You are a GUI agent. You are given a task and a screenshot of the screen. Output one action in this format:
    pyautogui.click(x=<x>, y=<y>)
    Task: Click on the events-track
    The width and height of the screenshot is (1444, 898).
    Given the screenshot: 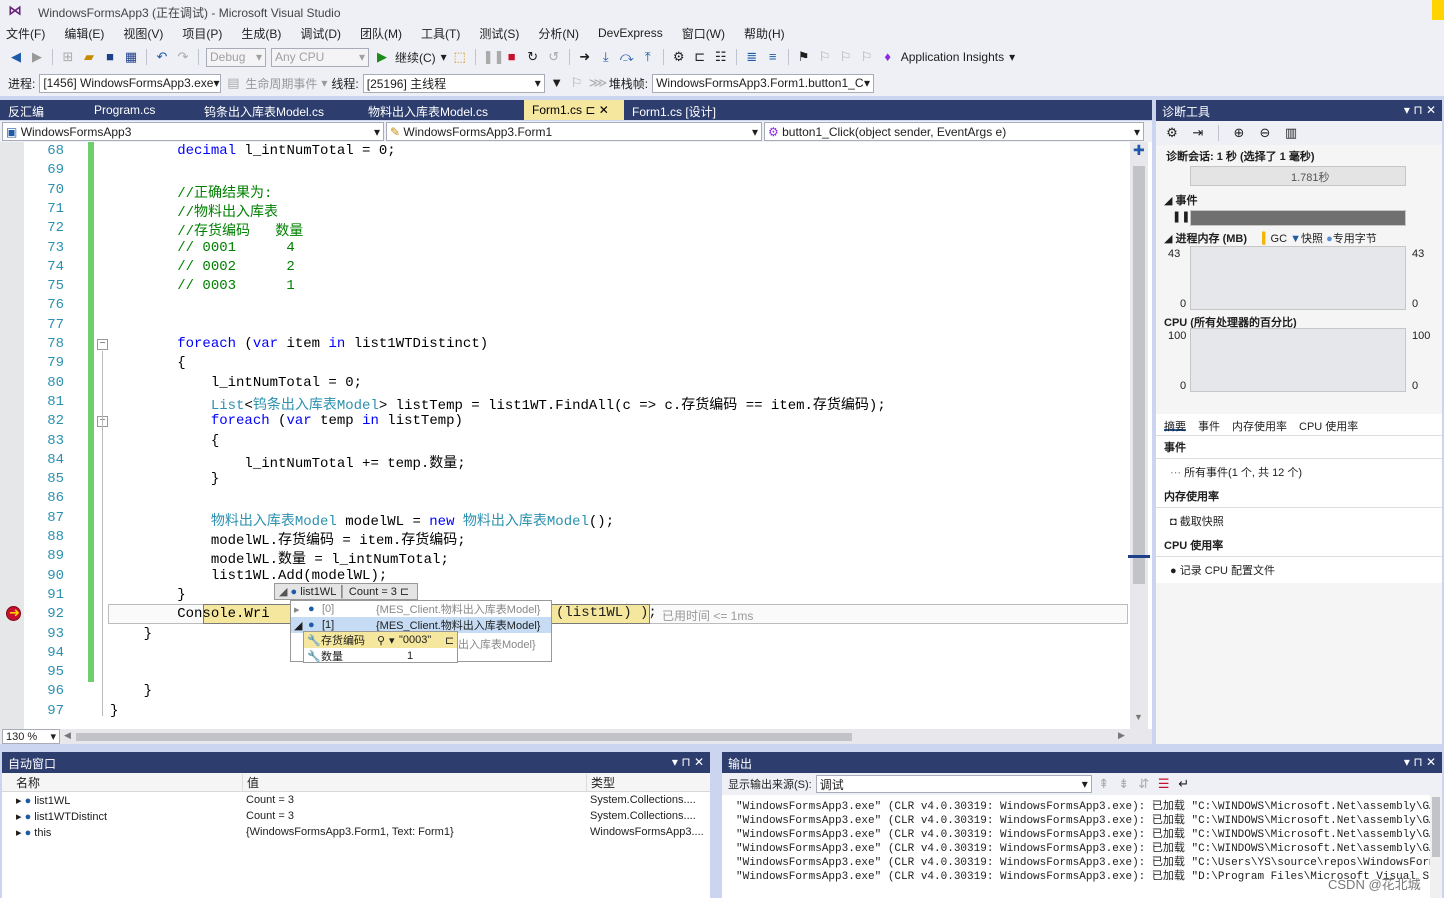 What is the action you would take?
    pyautogui.click(x=1298, y=218)
    